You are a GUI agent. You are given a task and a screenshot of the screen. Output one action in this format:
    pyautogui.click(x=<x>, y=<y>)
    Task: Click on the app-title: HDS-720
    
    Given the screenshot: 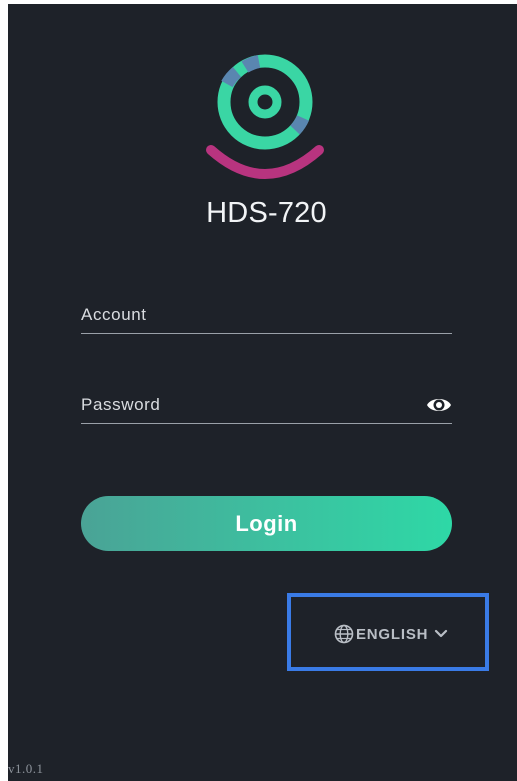 What is the action you would take?
    pyautogui.click(x=266, y=213)
    